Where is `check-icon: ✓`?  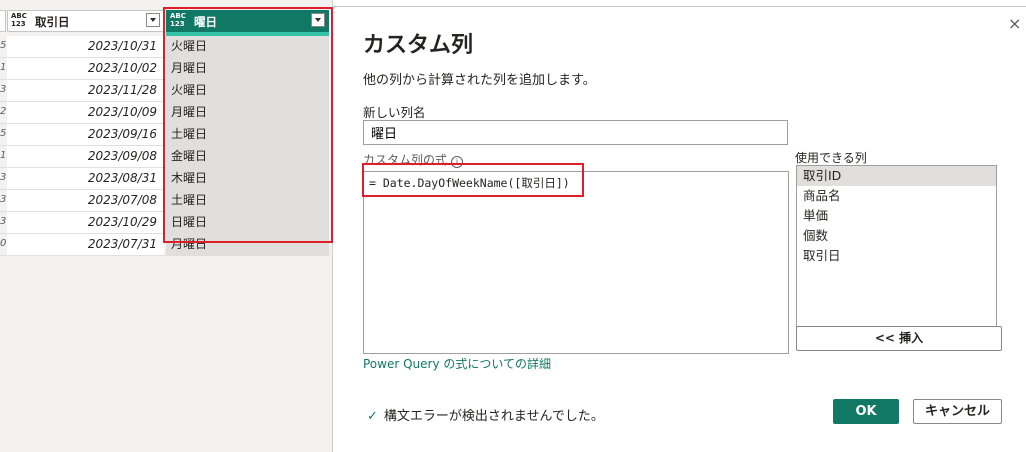 check-icon: ✓ is located at coordinates (372, 416).